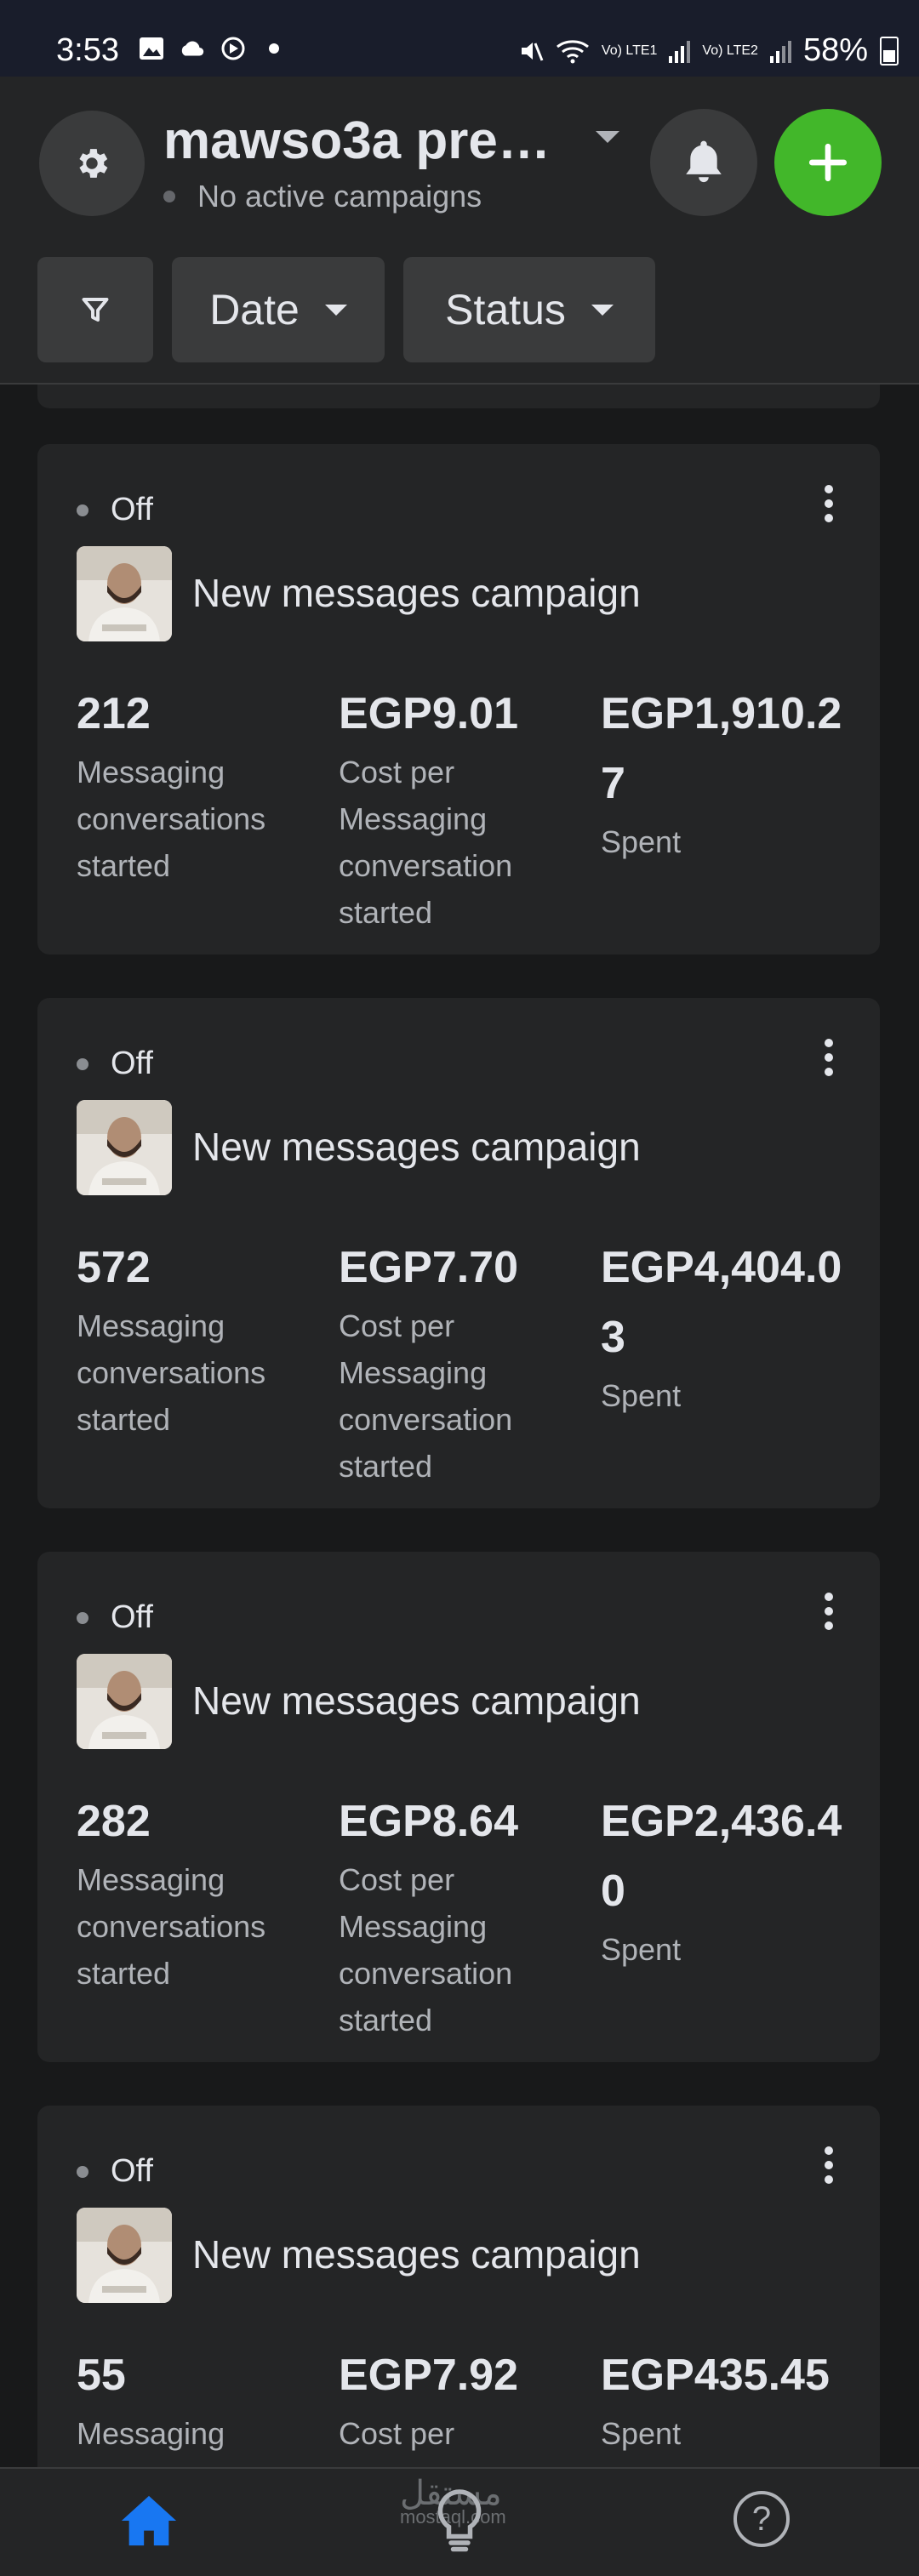  I want to click on system-icons: Vo) LTE1 Vo) LTE2 58%, so click(709, 51).